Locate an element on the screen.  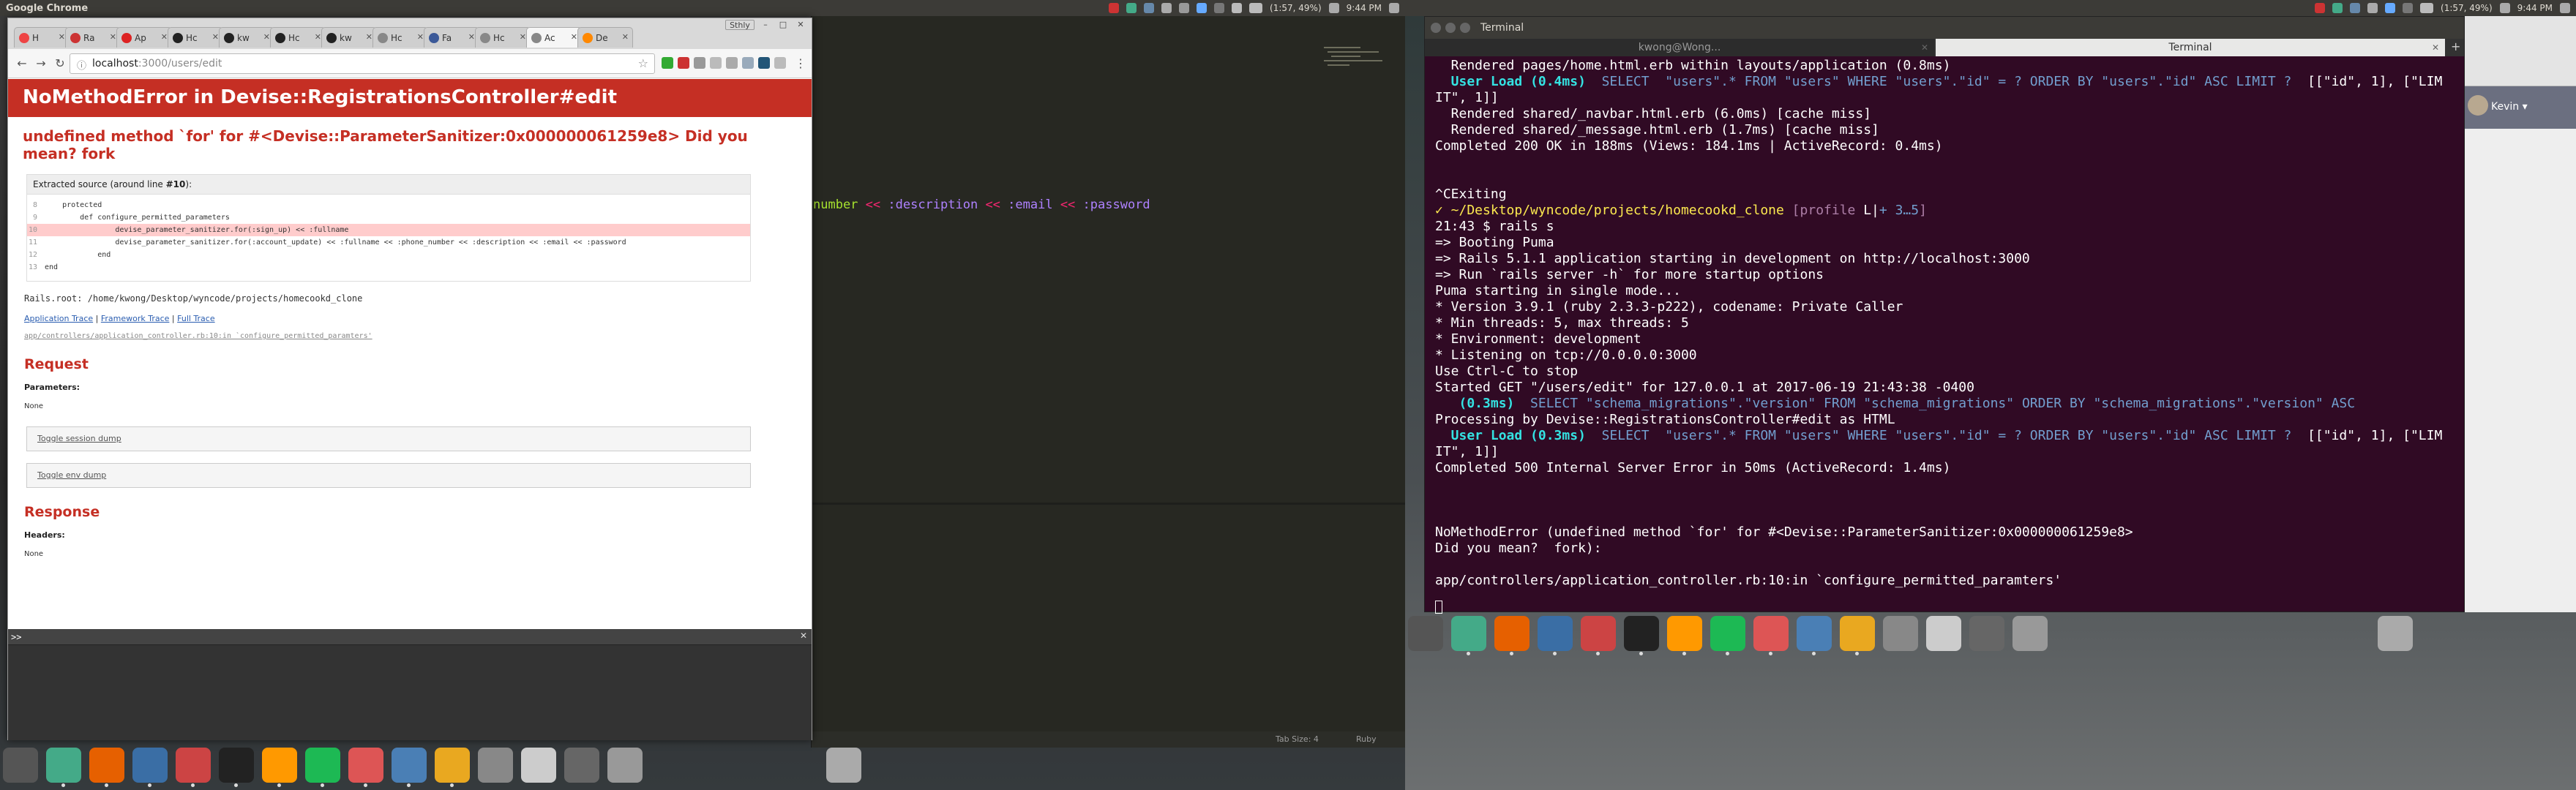
editor-split-divider is located at coordinates (1108, 504).